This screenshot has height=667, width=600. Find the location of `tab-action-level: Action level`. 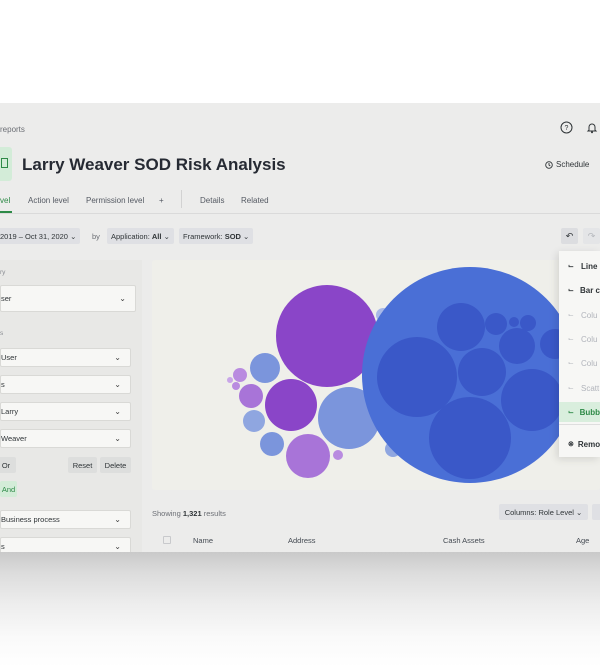

tab-action-level: Action level is located at coordinates (48, 200).